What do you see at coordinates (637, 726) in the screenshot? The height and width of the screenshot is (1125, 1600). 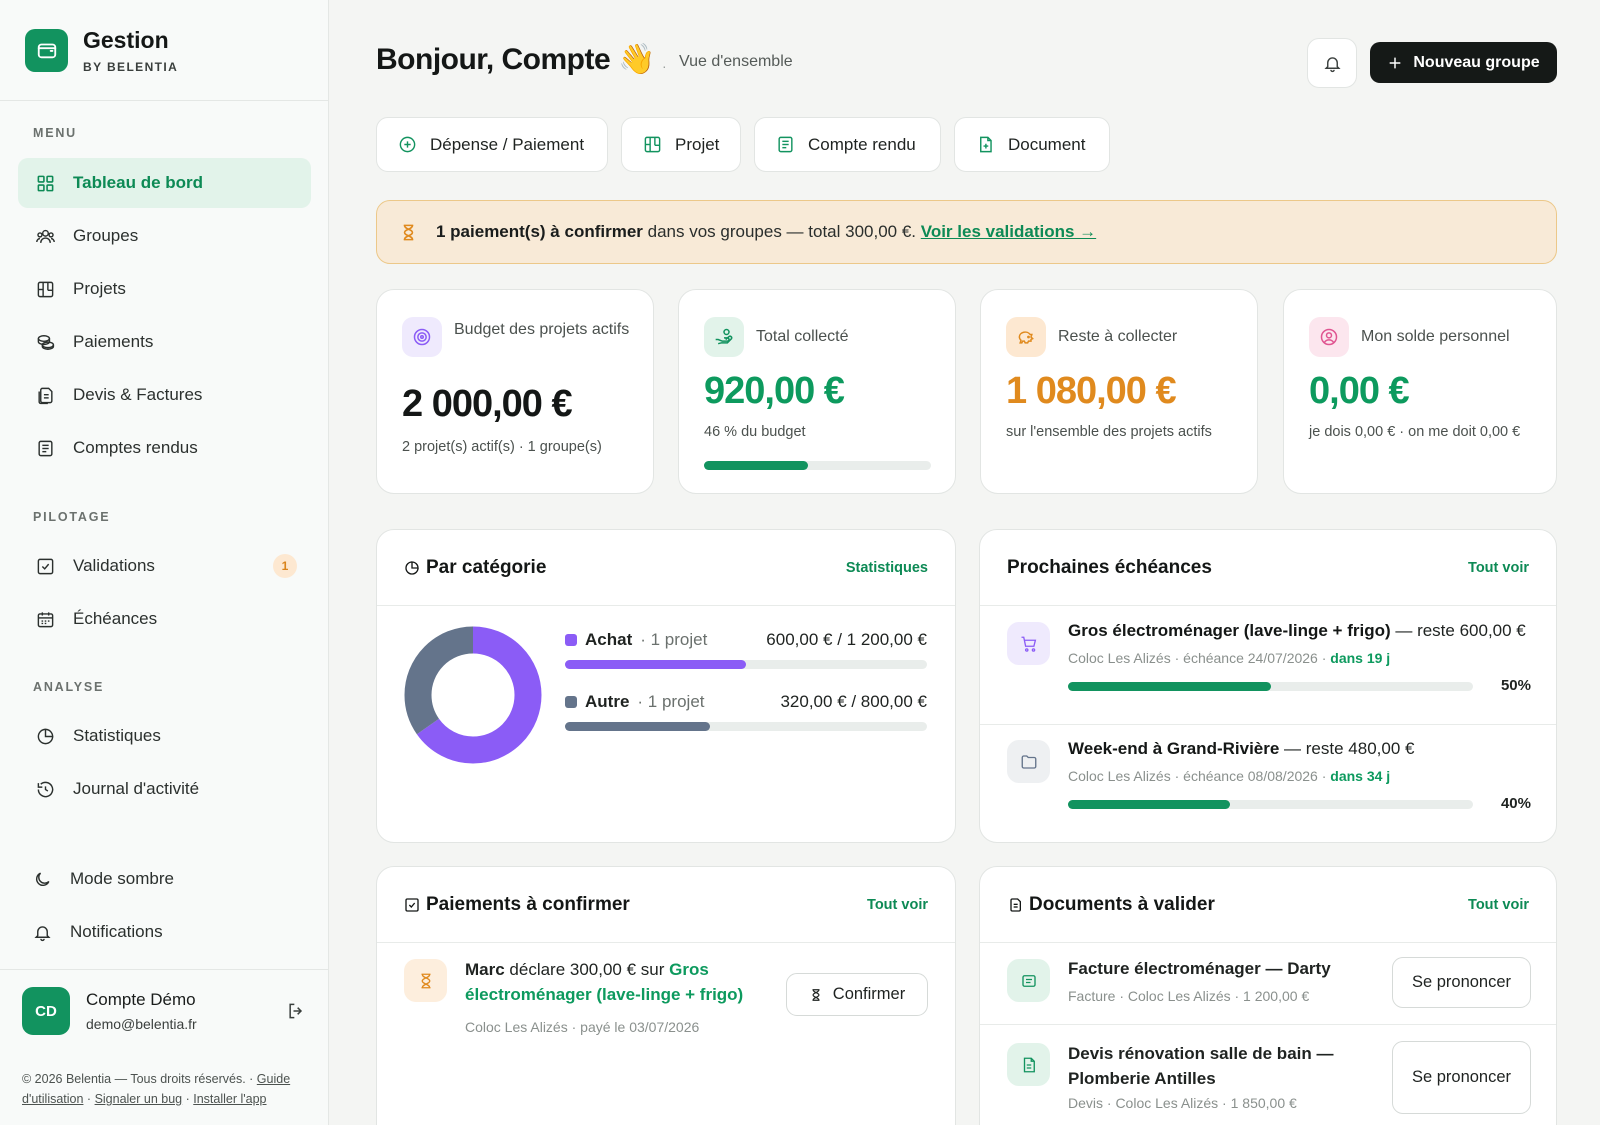 I see `category-progress-fill` at bounding box center [637, 726].